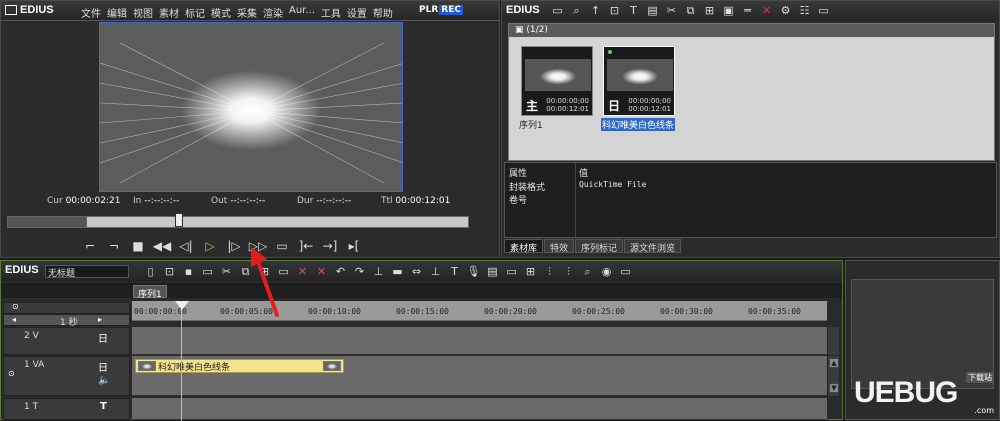 Image resolution: width=1000 pixels, height=421 pixels. I want to click on menu-help: 帮助, so click(383, 12).